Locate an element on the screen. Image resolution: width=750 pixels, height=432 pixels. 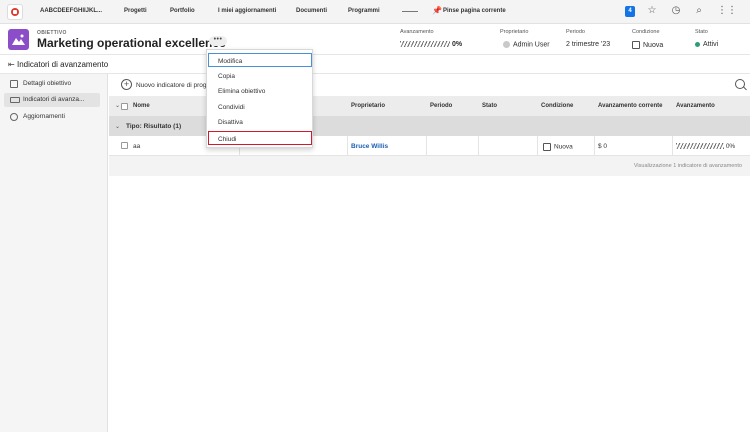
condizione-label: Condizione is located at coordinates (646, 32).